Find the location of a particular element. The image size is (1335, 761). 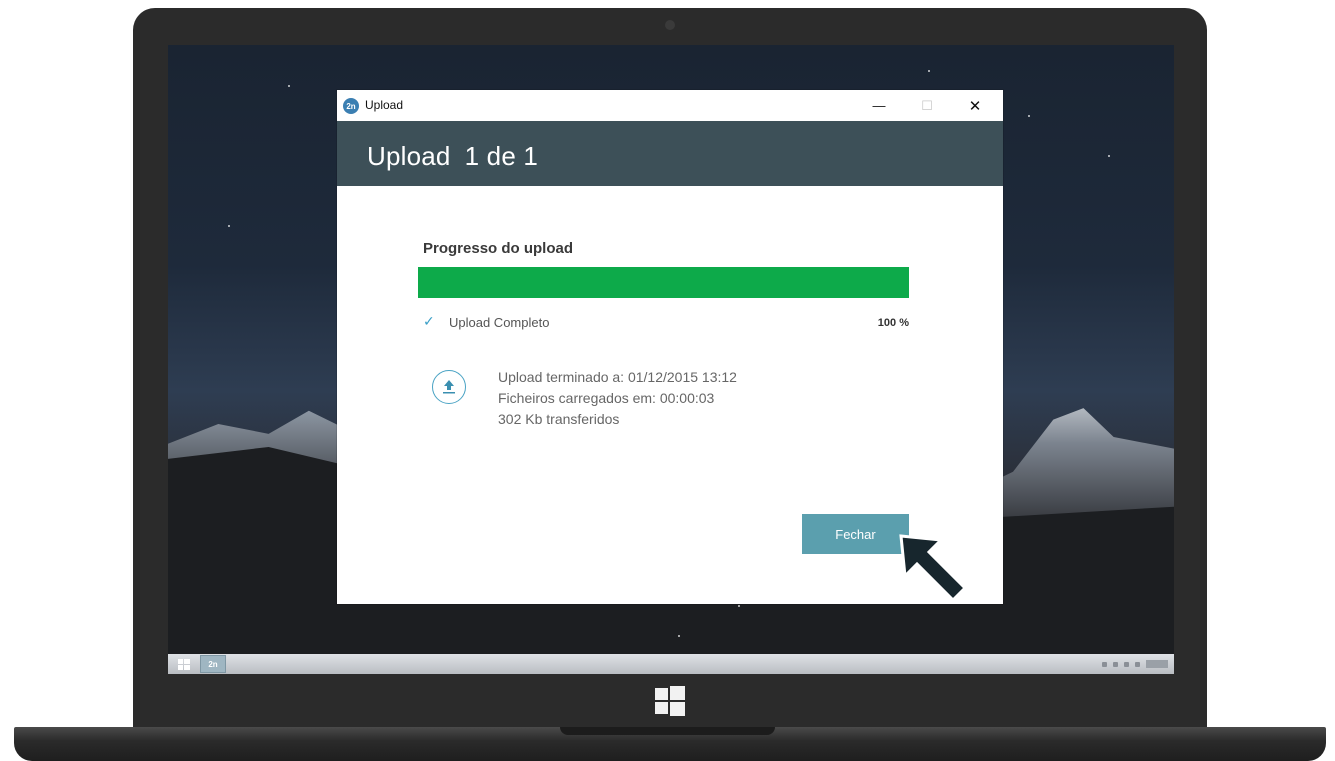

maximize-button: ☐ is located at coordinates (927, 105).